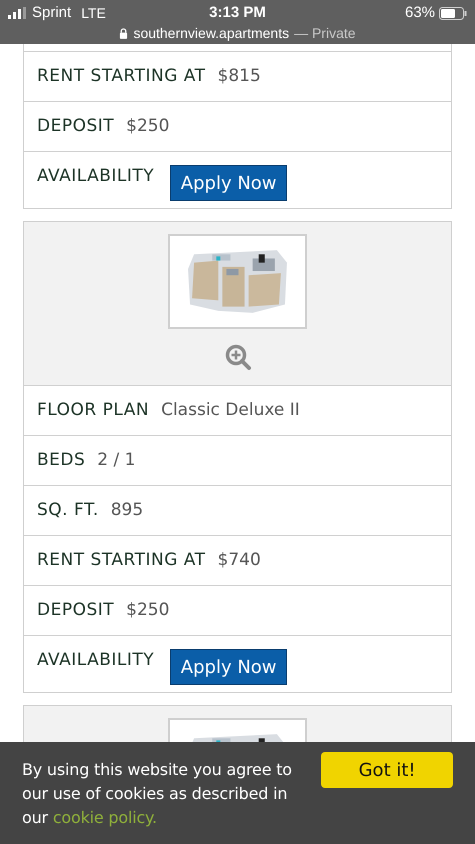 The height and width of the screenshot is (844, 475). I want to click on cookie-notice: By using this website you agree to our use of cookies as described in our cookie policy., so click(157, 794).